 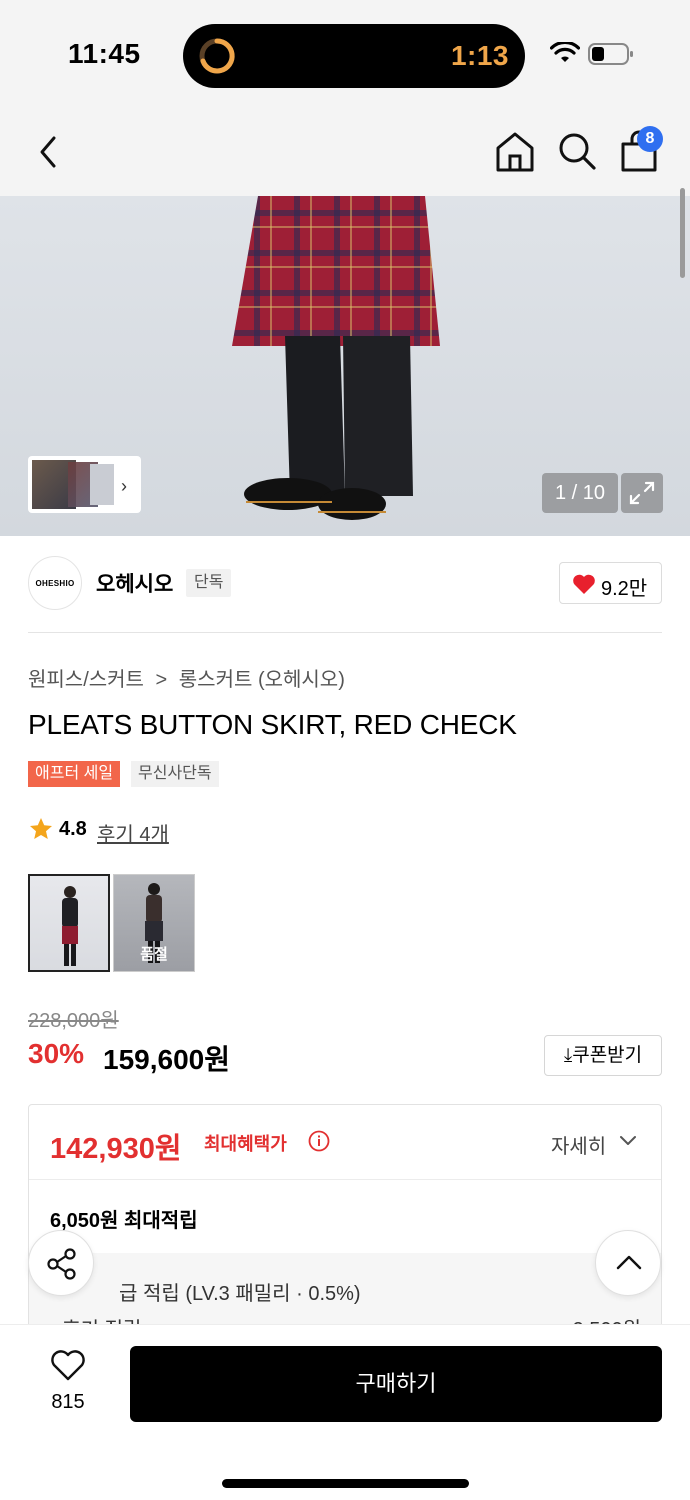 What do you see at coordinates (603, 1055) in the screenshot?
I see `coupon-download-button: ⤓쿠폰받기` at bounding box center [603, 1055].